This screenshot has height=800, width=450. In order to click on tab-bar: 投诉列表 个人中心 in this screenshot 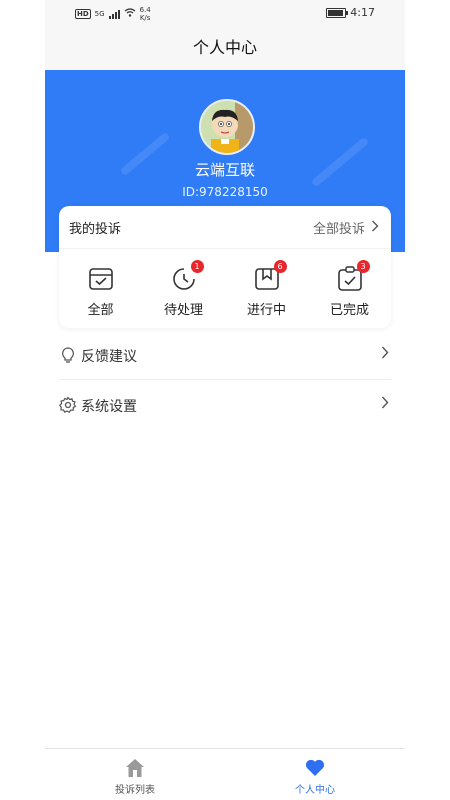, I will do `click(225, 774)`.